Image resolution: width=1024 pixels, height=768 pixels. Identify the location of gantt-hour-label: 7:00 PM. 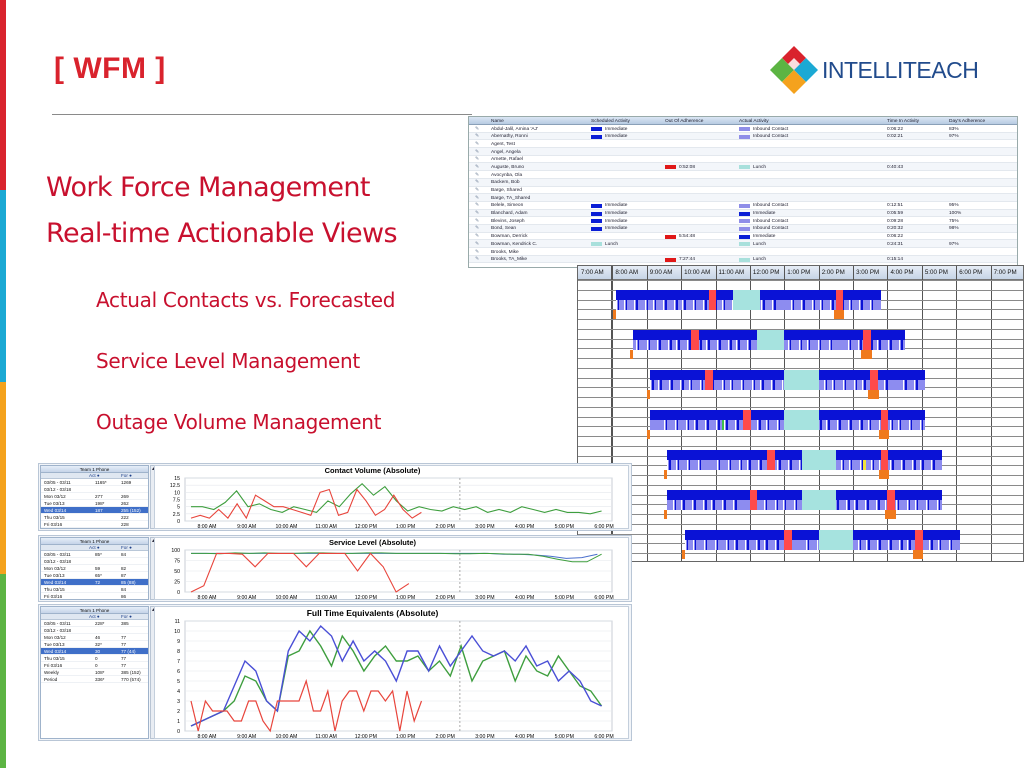
(1005, 272).